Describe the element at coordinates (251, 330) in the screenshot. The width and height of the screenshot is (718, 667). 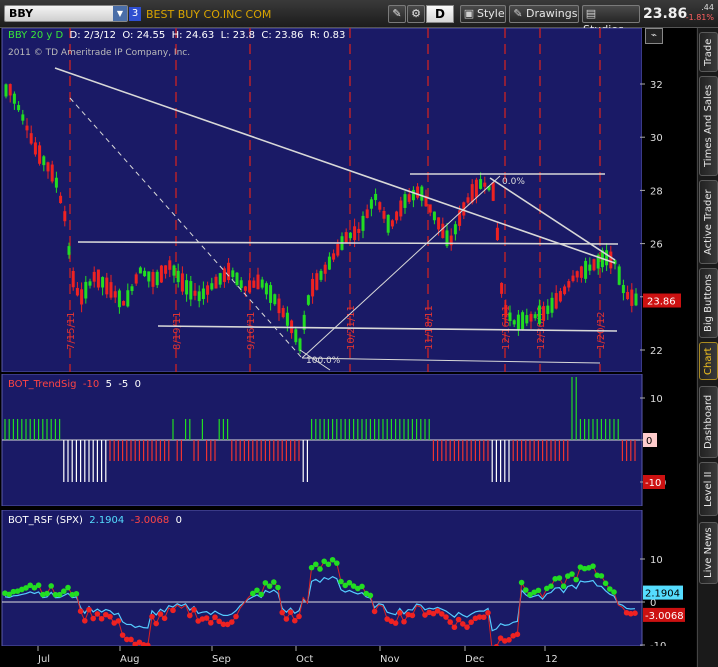
I see `date-marker-label: 9/16/11` at that location.